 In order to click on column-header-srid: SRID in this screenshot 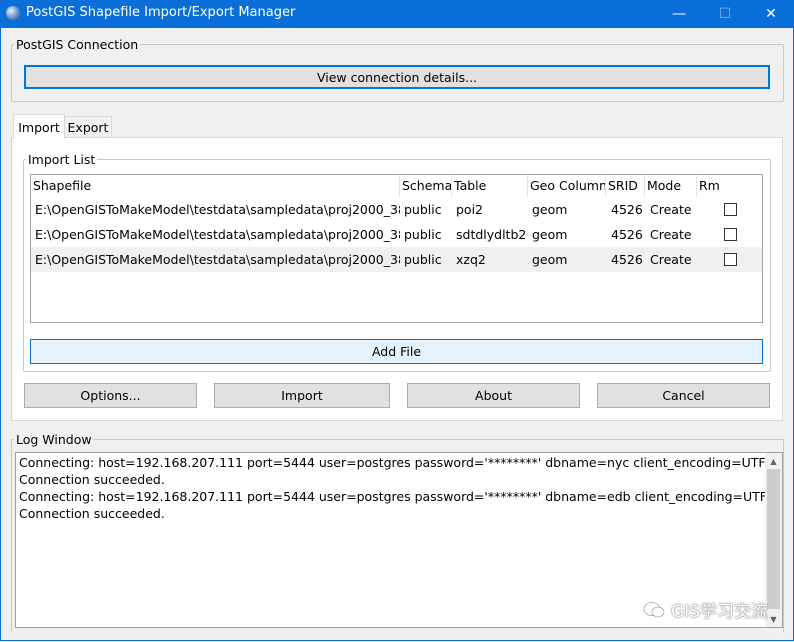, I will do `click(625, 186)`.